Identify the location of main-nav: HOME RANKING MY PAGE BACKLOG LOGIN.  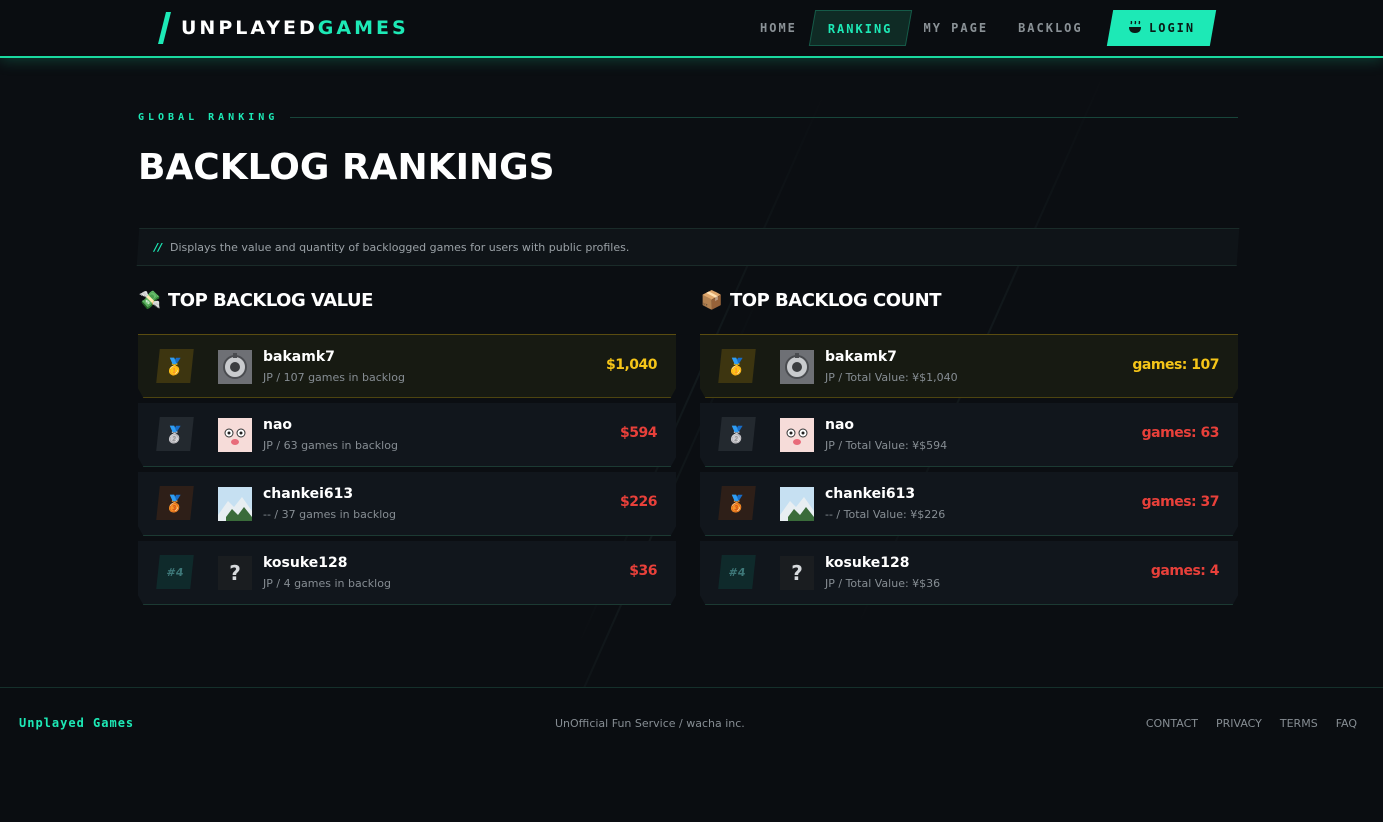
(980, 28).